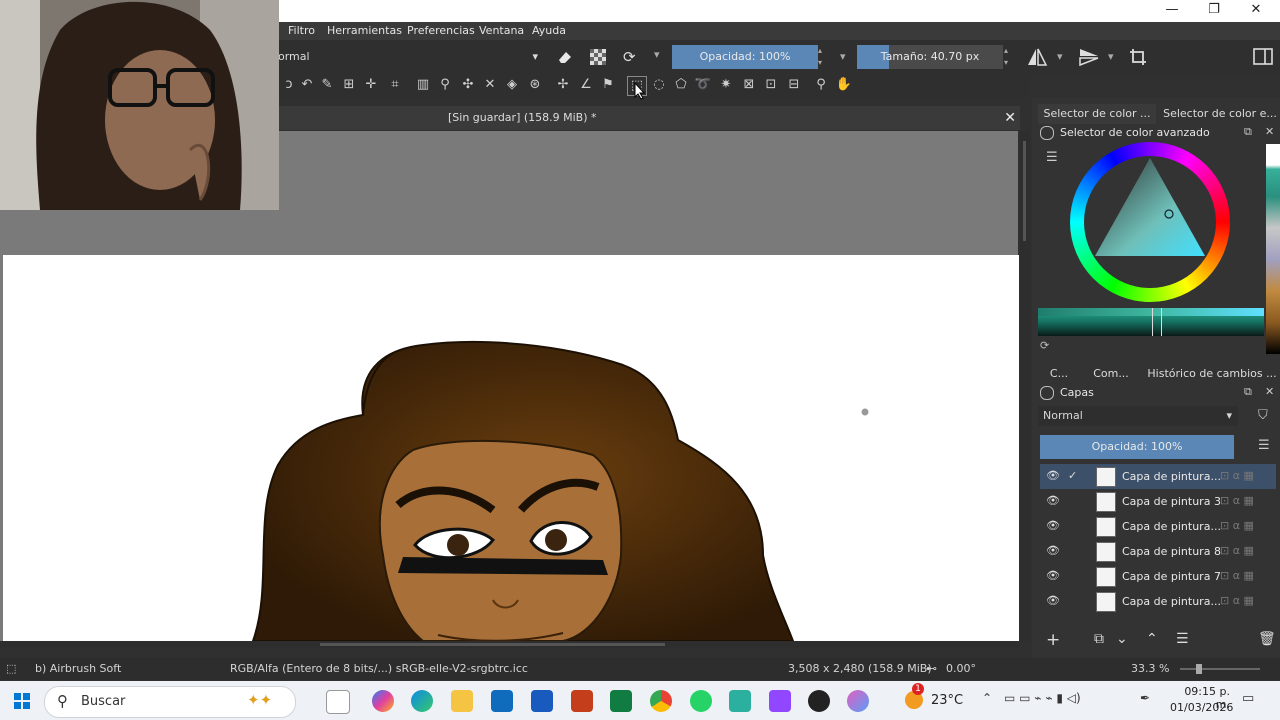  Describe the element at coordinates (364, 31) in the screenshot. I see `menu-herramientas: Herramientas` at that location.